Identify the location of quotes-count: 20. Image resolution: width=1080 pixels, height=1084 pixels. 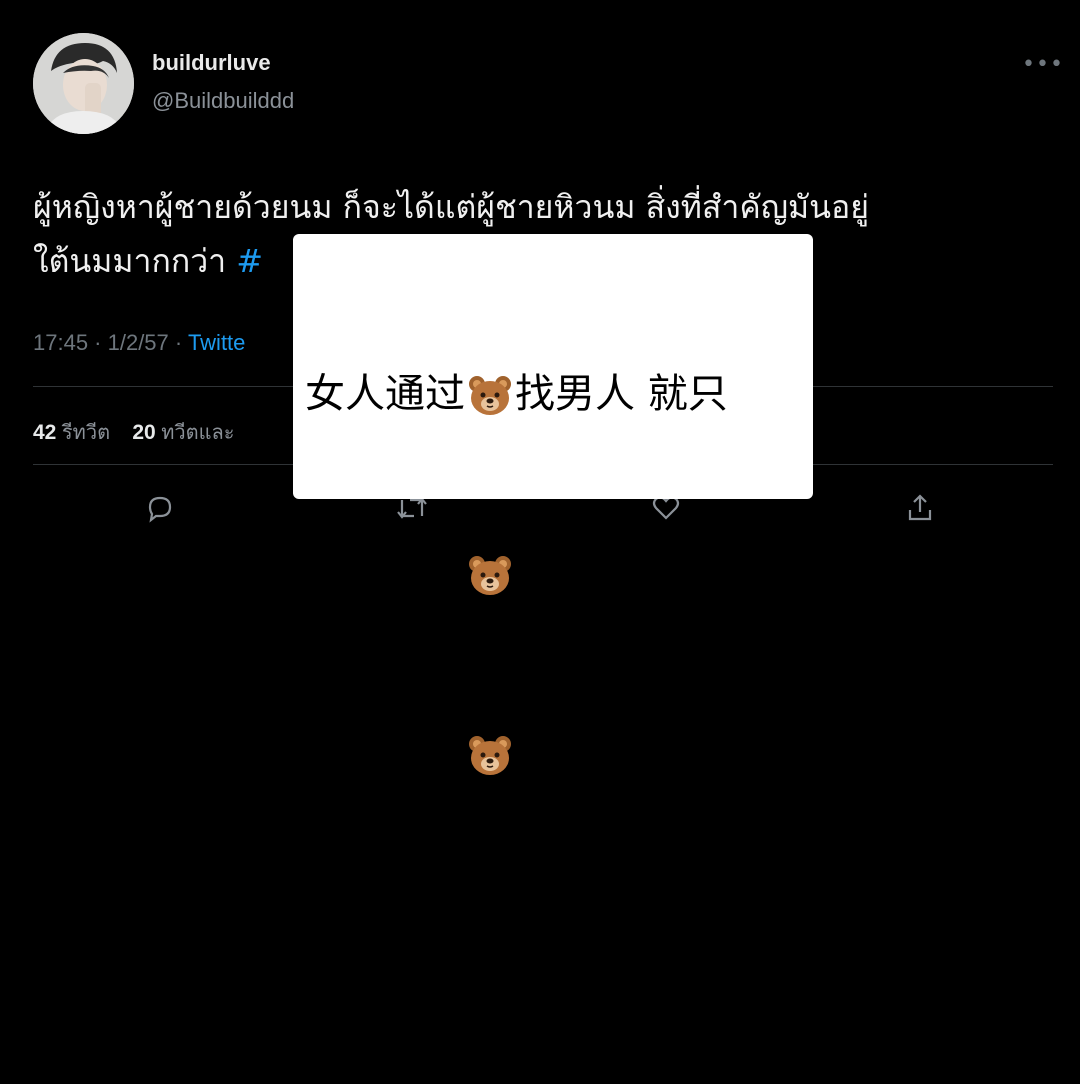
(143, 432).